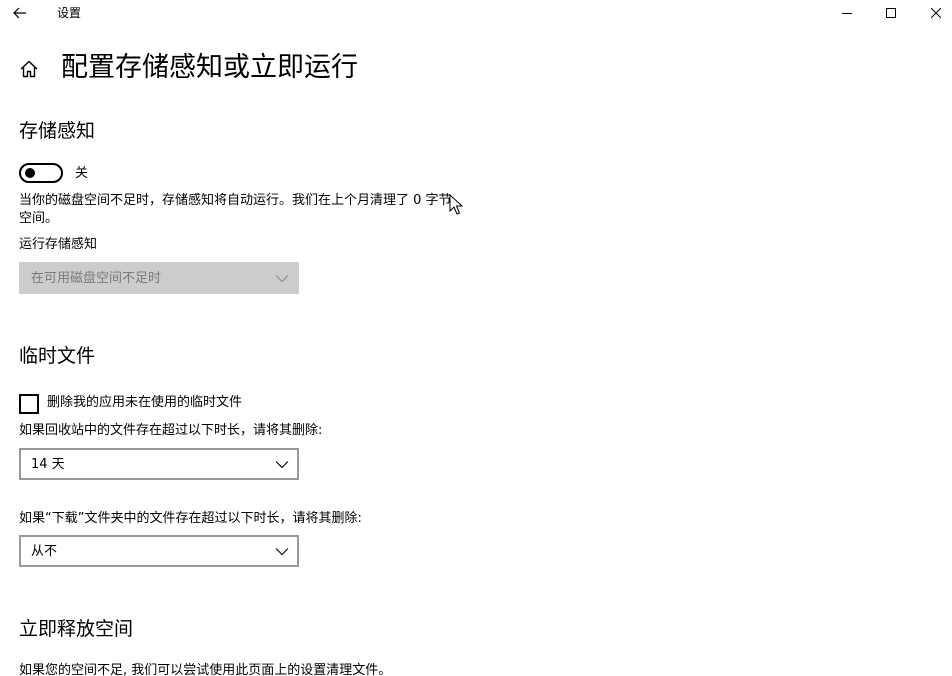  I want to click on downloads-label: 如果“下载”文件夹中的文件存在超过以下时长，请将其删除:, so click(190, 518).